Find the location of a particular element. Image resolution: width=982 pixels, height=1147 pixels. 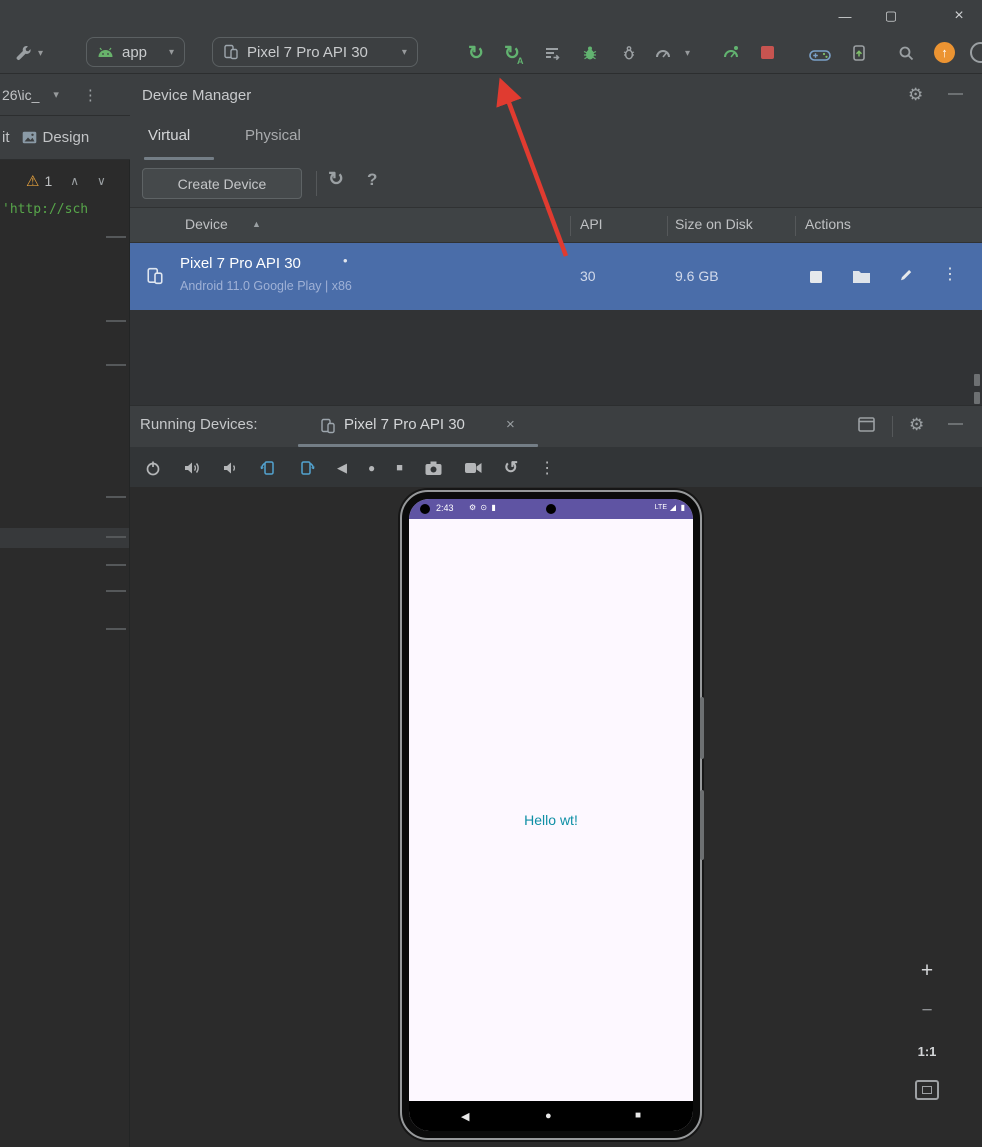

nav-overview-icon: ■ is located at coordinates (638, 1115).